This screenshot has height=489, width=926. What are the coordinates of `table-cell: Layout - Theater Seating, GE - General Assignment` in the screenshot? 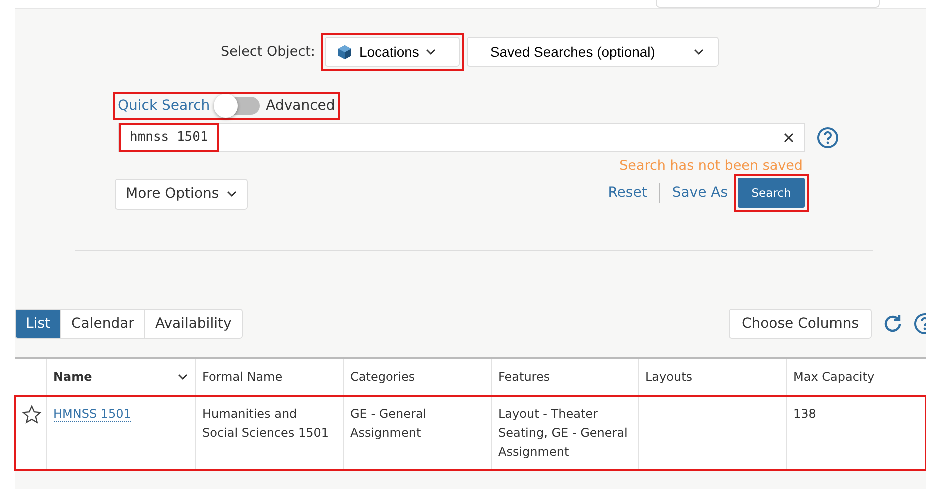 It's located at (563, 433).